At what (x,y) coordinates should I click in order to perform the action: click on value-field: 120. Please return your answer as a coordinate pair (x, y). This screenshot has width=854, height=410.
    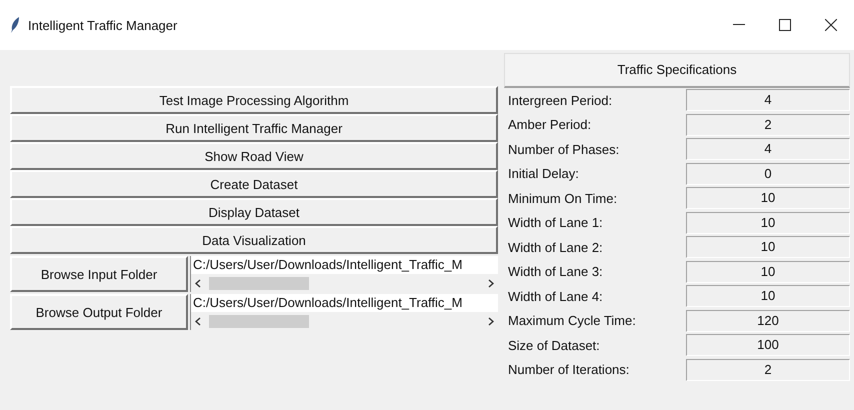
    Looking at the image, I should click on (768, 321).